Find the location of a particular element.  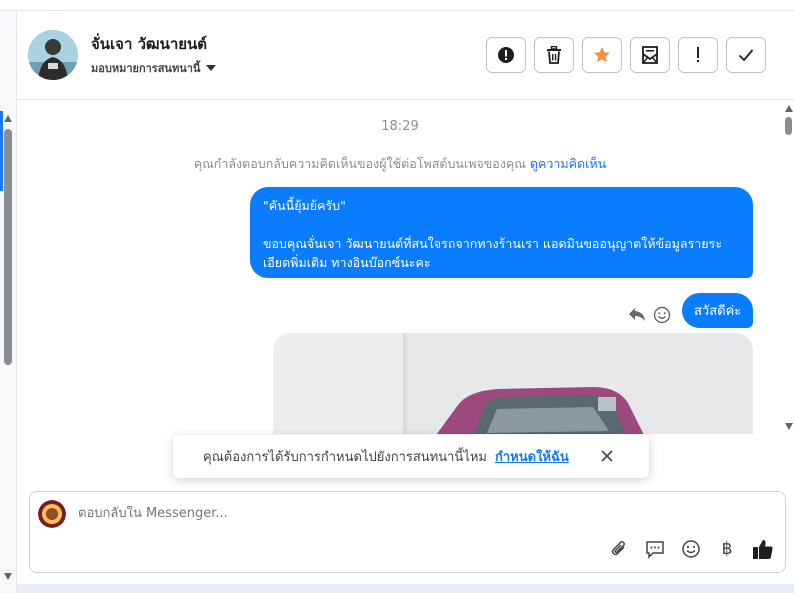

delete-button is located at coordinates (554, 55).